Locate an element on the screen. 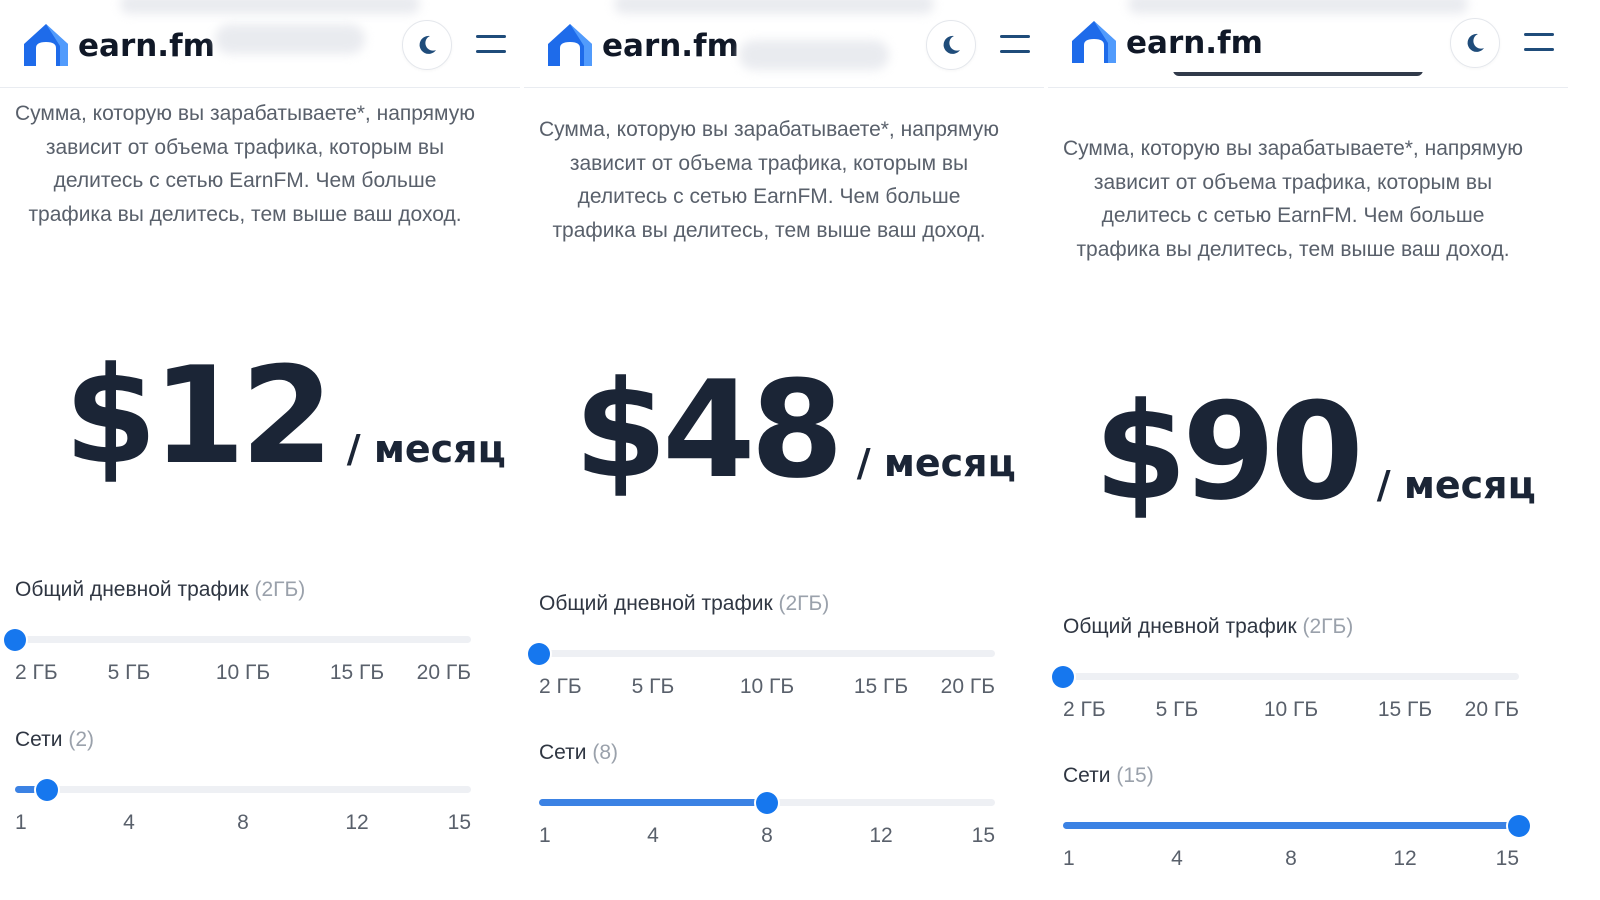 Image resolution: width=1600 pixels, height=900 pixels. slider-tick-label: 15 is located at coordinates (459, 822).